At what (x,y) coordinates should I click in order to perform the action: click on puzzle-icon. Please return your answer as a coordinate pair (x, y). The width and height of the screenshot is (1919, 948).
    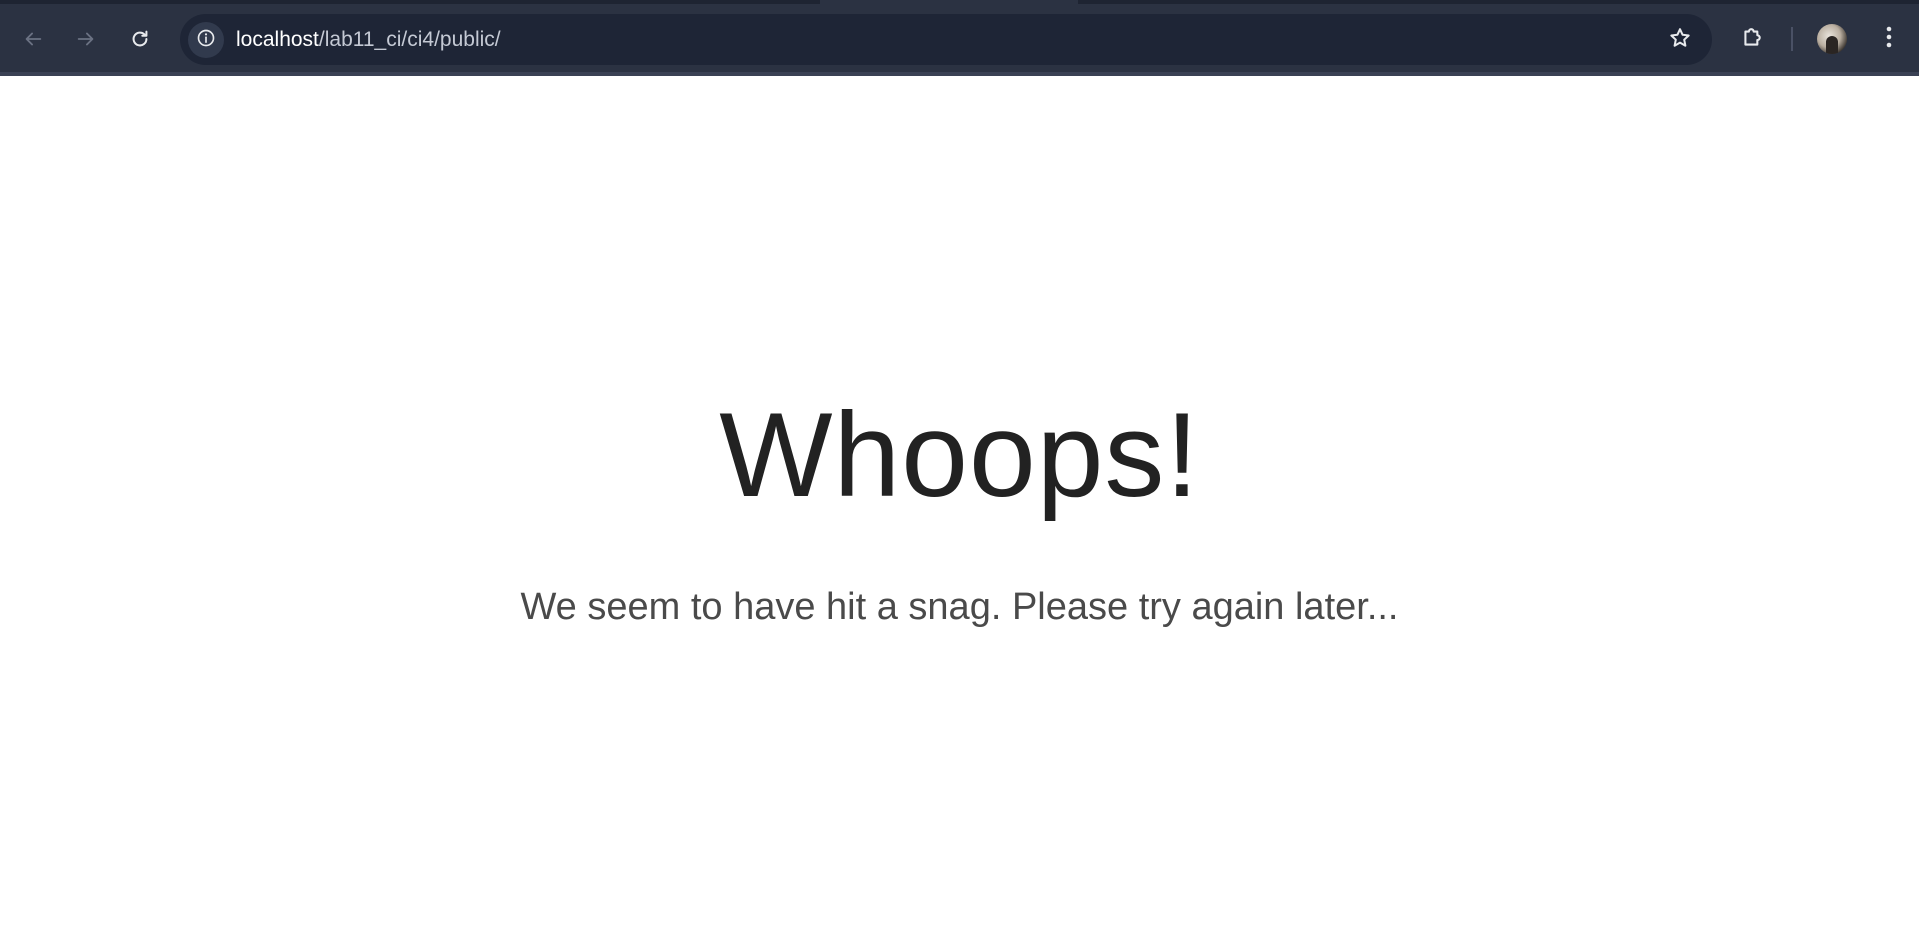
    Looking at the image, I should click on (1753, 39).